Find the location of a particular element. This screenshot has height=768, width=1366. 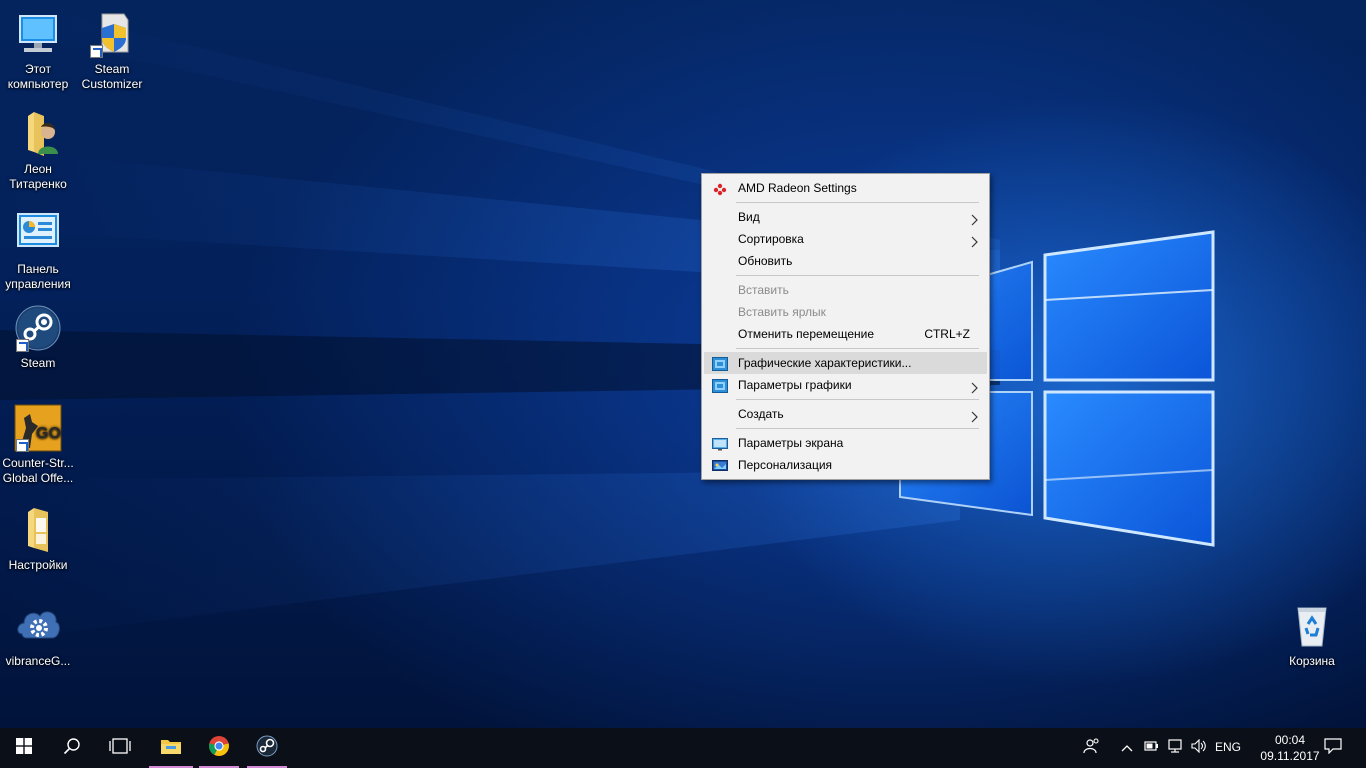

chevron-up-icon is located at coordinates (1127, 748).